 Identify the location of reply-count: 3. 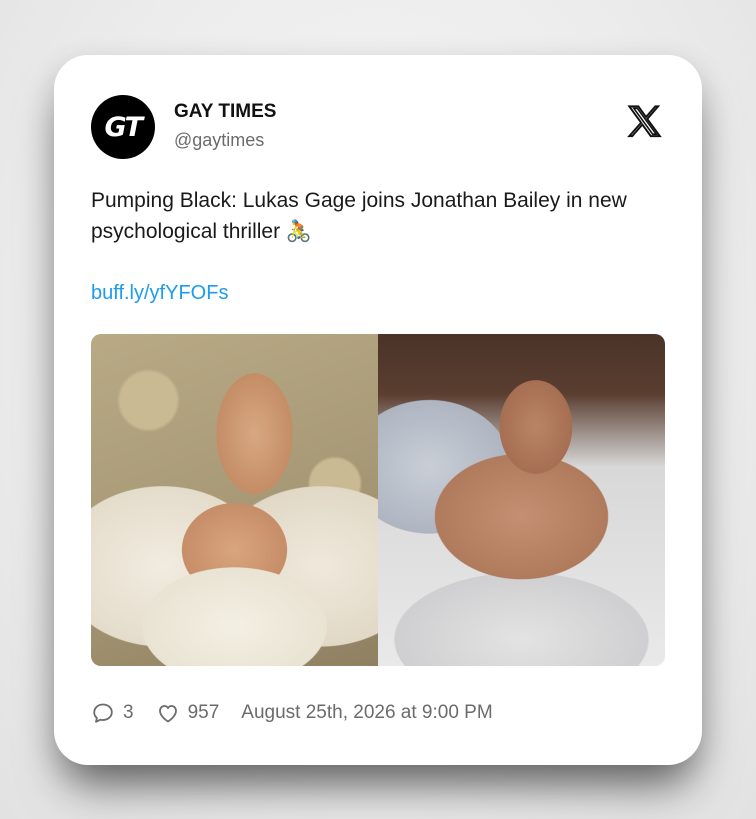
(128, 712).